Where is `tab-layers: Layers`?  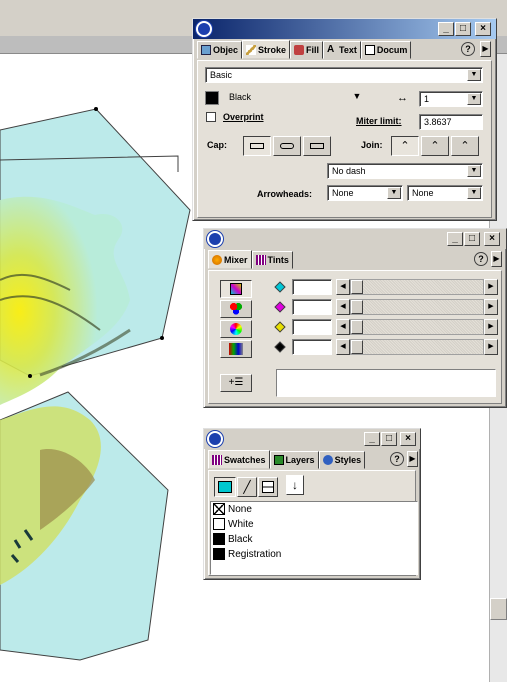 tab-layers: Layers is located at coordinates (294, 460).